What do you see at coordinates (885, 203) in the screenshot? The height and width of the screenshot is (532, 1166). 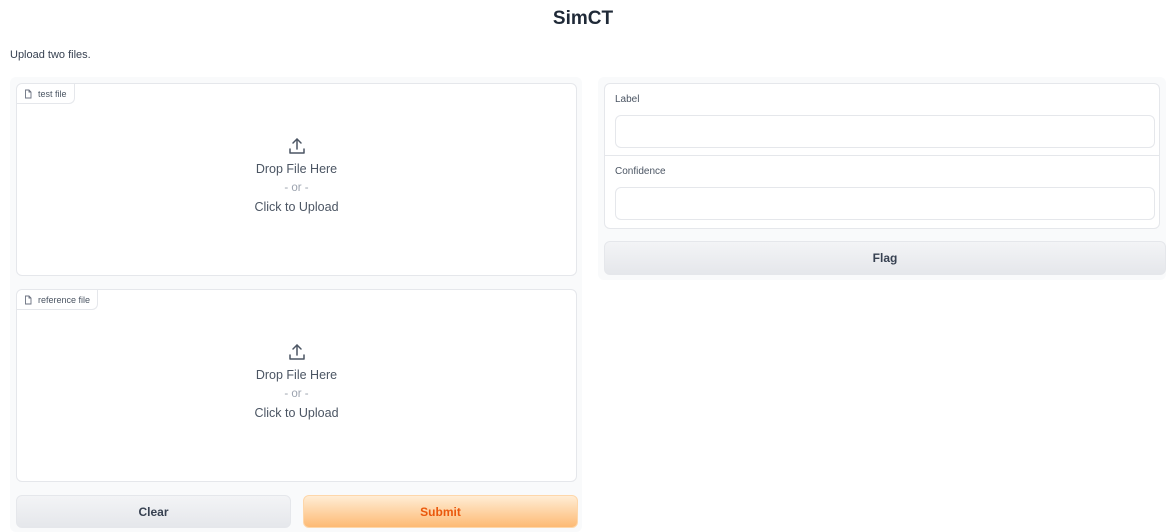 I see `confidence-output-field` at bounding box center [885, 203].